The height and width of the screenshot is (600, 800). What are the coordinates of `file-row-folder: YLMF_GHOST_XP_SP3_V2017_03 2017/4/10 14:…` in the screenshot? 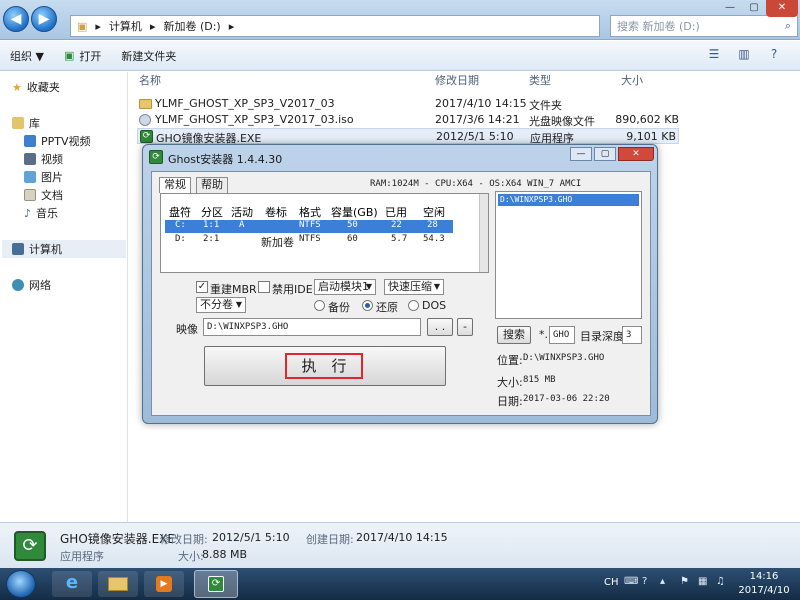 It's located at (408, 104).